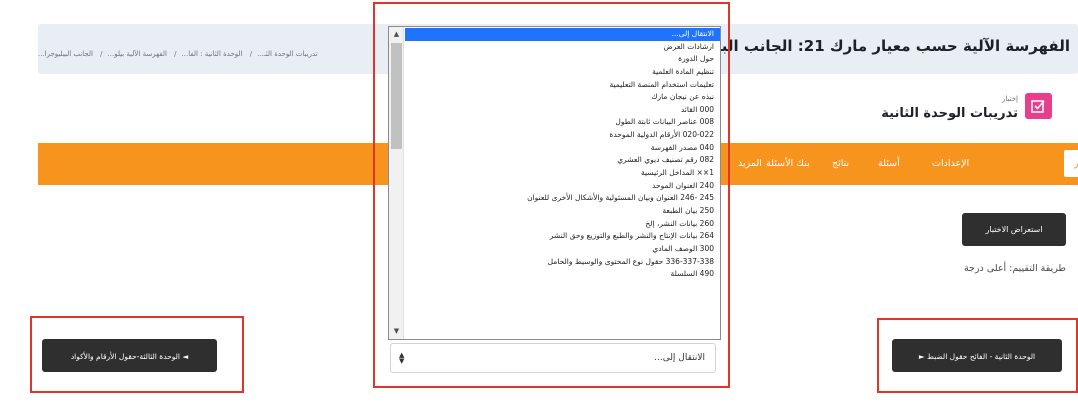  I want to click on dropdown-option: 300 الوصف المادي, so click(562, 249).